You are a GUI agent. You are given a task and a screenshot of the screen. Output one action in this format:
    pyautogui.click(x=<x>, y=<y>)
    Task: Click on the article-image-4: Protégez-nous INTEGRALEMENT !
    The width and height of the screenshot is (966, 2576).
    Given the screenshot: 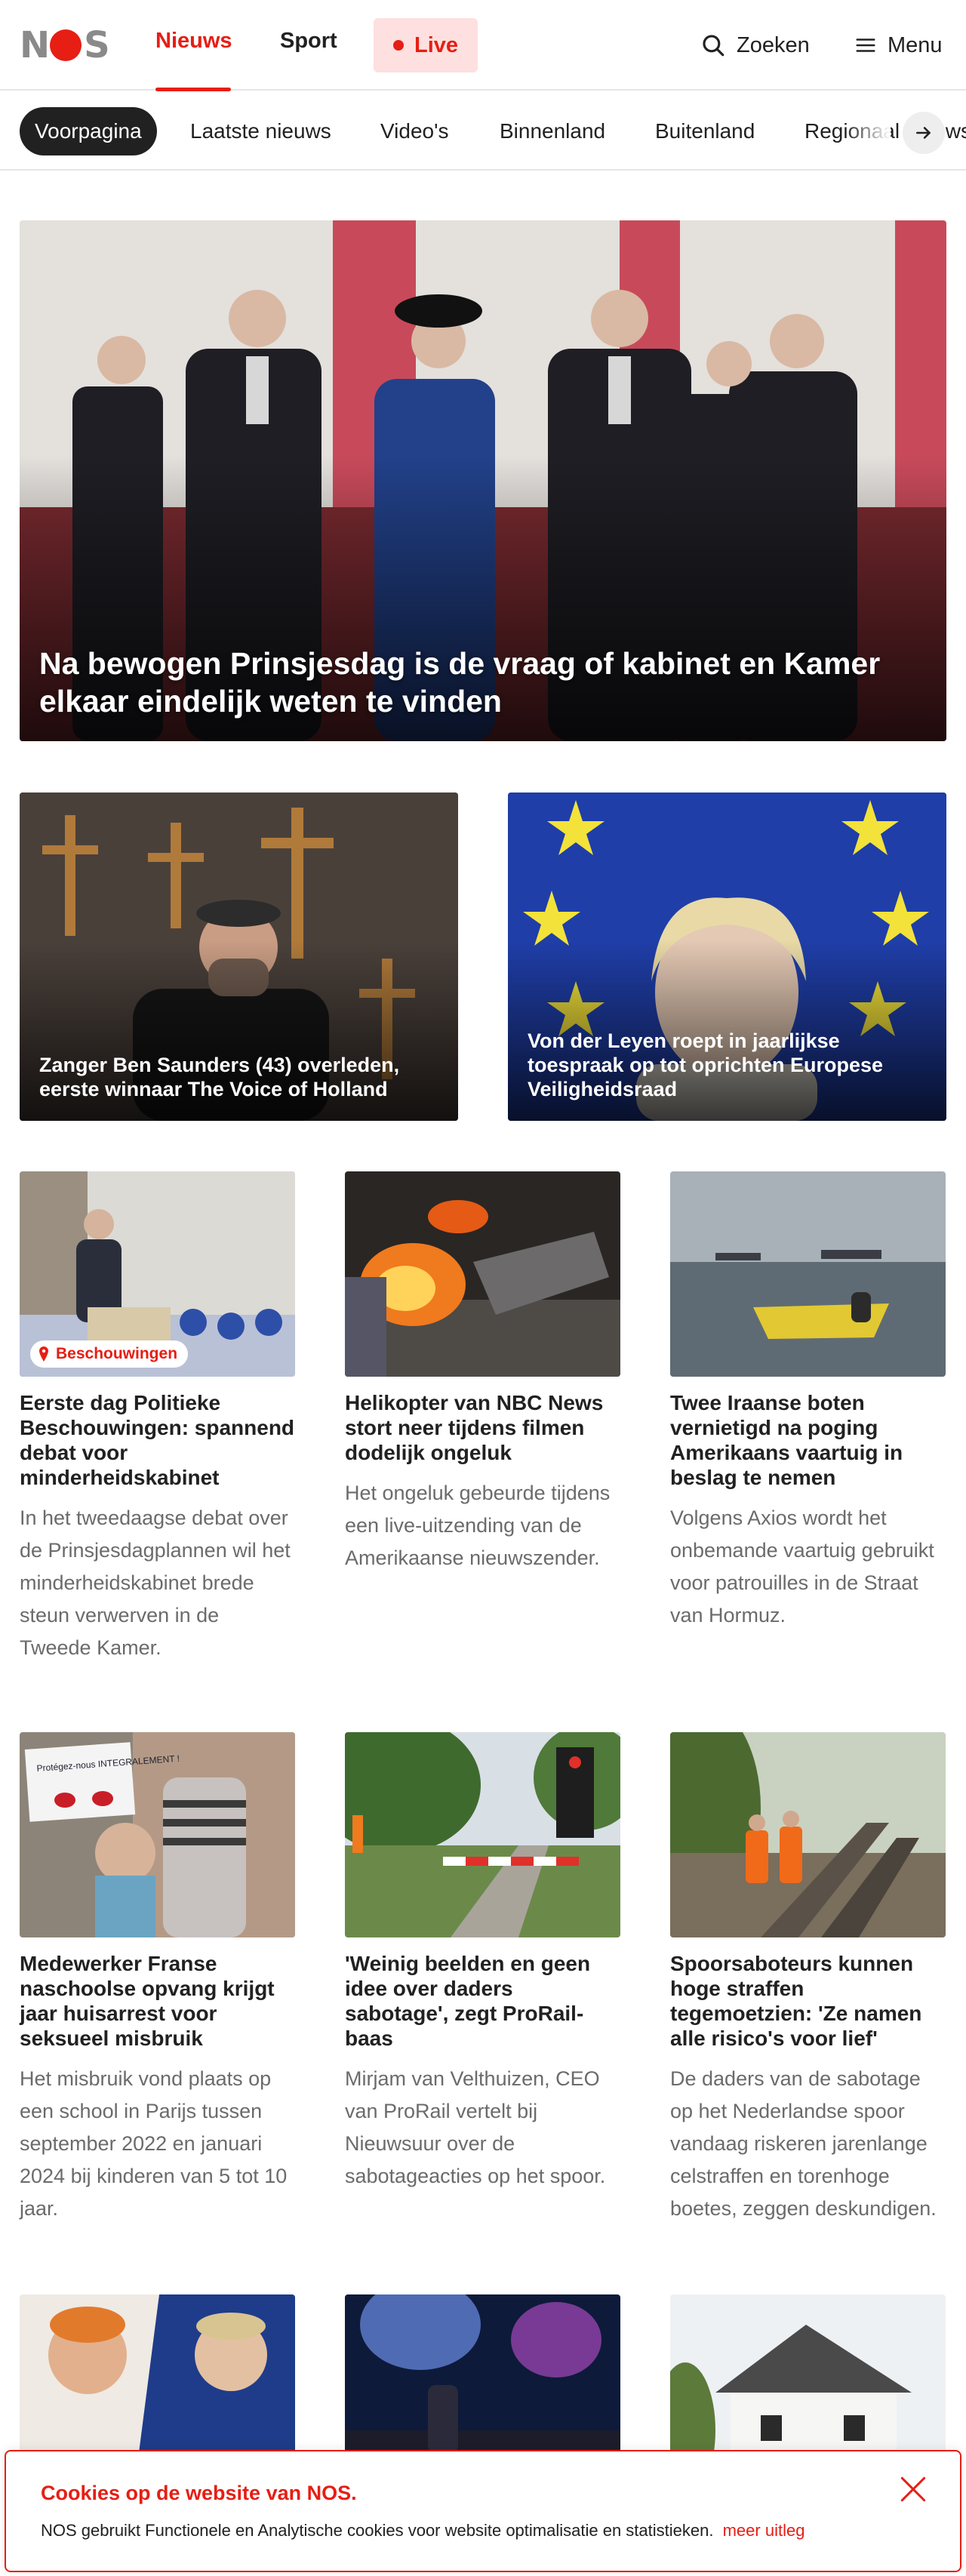 What is the action you would take?
    pyautogui.click(x=157, y=1834)
    